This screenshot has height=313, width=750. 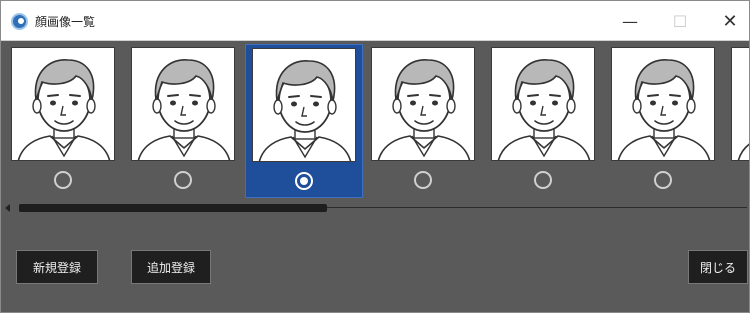 What do you see at coordinates (376, 208) in the screenshot?
I see `horizontal-scrollbar` at bounding box center [376, 208].